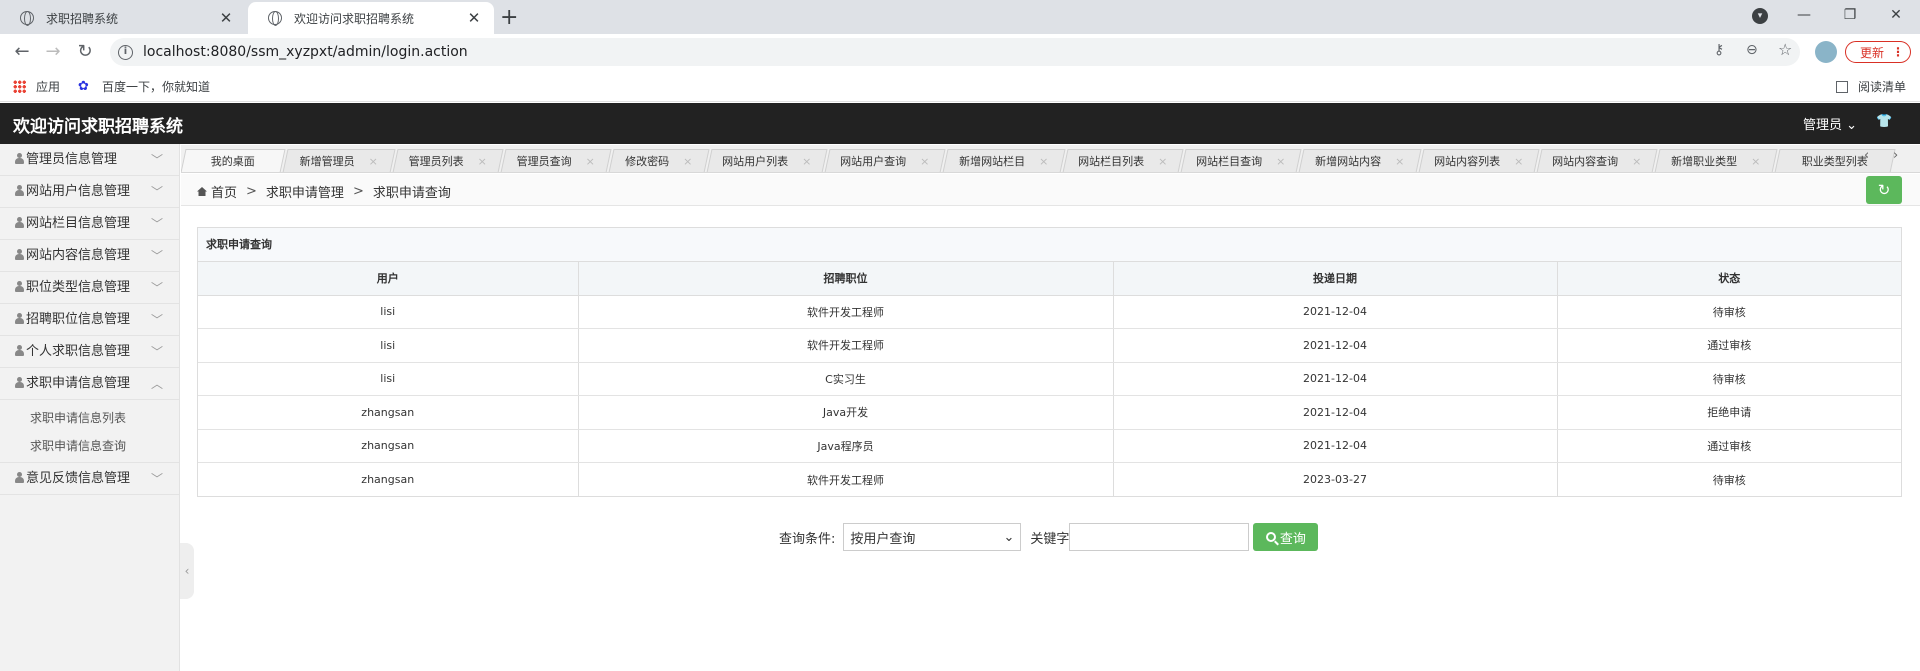 Image resolution: width=1920 pixels, height=671 pixels. Describe the element at coordinates (1241, 160) in the screenshot. I see `tab-site-column-query: 网站栏目查询 ×` at that location.